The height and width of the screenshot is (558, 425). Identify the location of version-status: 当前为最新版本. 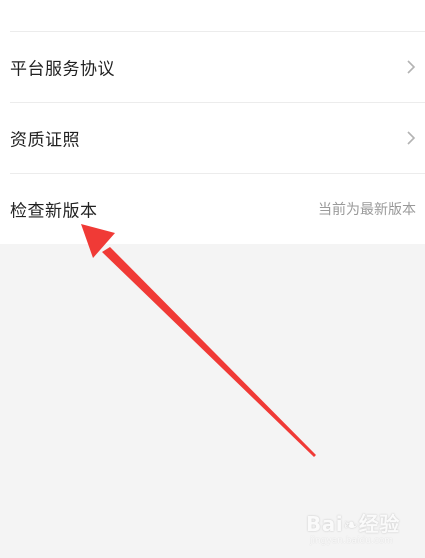
(367, 210).